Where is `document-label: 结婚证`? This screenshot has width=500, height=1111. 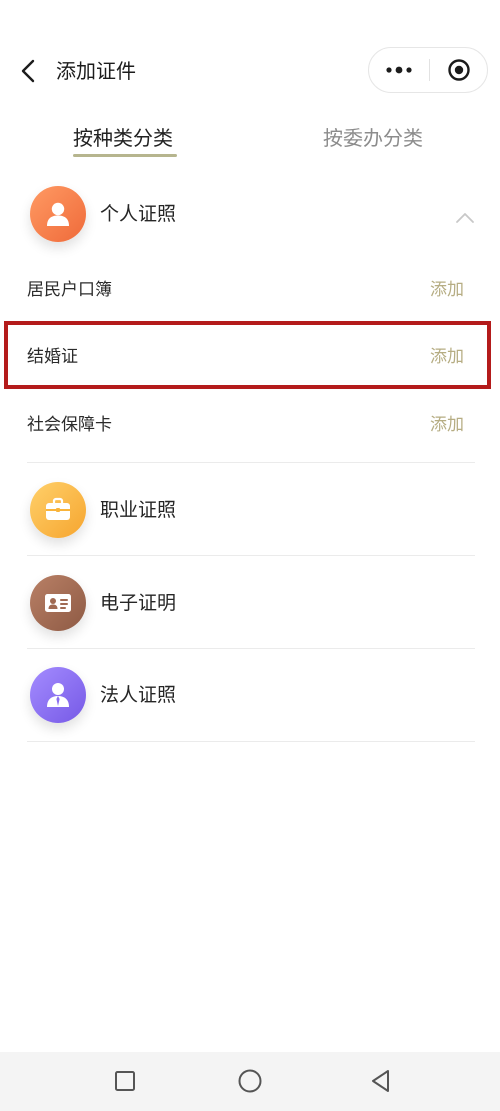 document-label: 结婚证 is located at coordinates (52, 357).